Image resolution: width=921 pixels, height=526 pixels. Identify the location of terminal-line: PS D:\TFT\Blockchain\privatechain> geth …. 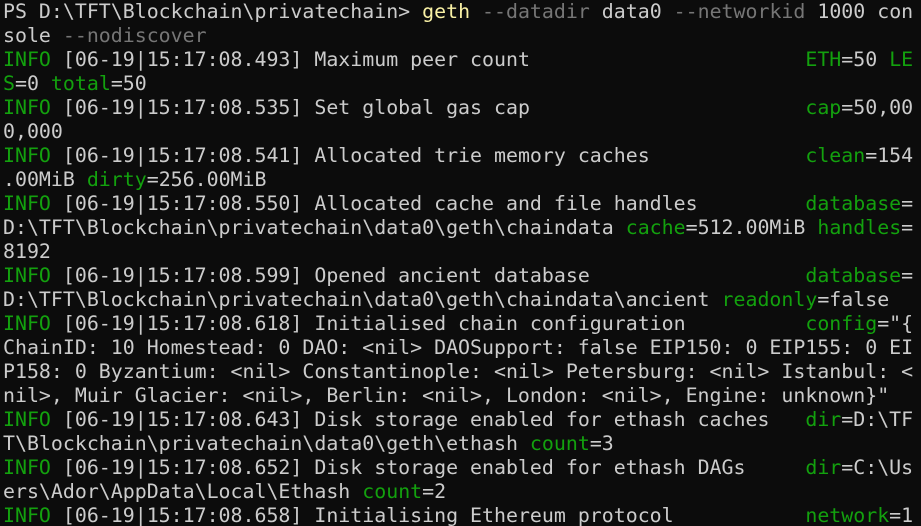
(462, 12).